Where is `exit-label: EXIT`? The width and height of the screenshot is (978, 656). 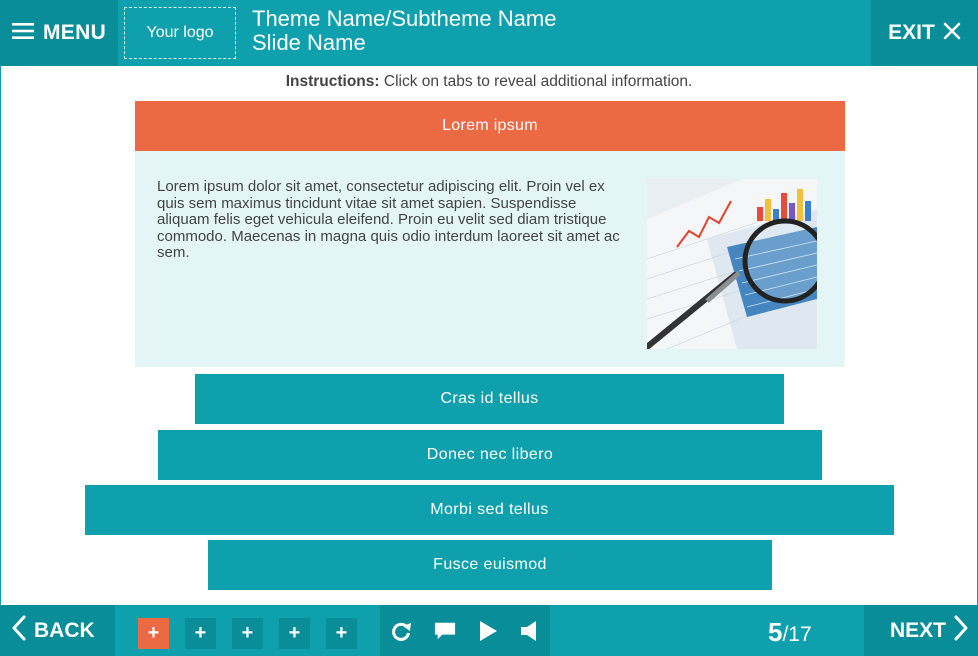
exit-label: EXIT is located at coordinates (911, 32).